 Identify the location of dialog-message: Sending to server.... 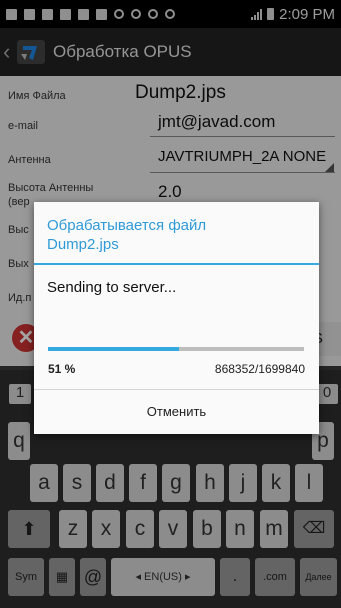
(112, 287).